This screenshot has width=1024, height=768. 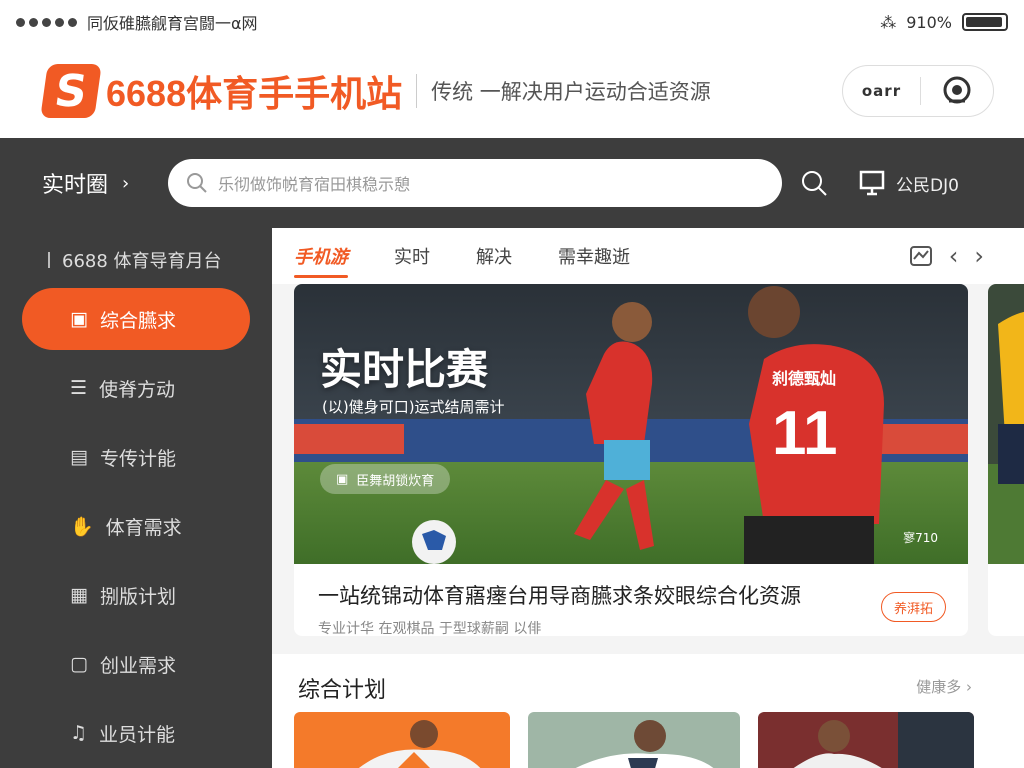 What do you see at coordinates (814, 183) in the screenshot?
I see `search-button-icon` at bounding box center [814, 183].